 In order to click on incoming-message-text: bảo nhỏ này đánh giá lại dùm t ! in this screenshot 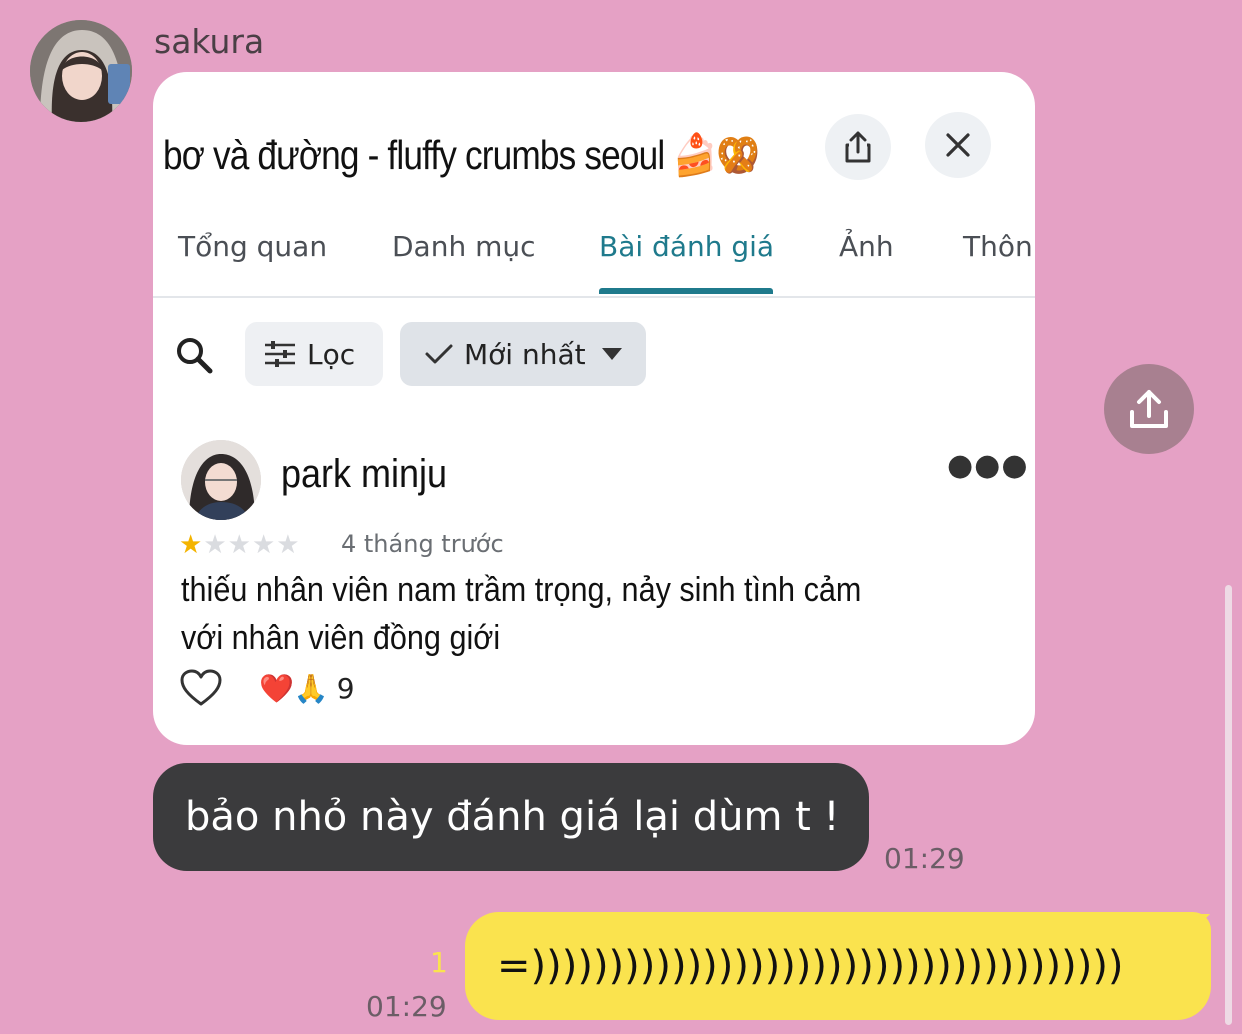, I will do `click(512, 817)`.